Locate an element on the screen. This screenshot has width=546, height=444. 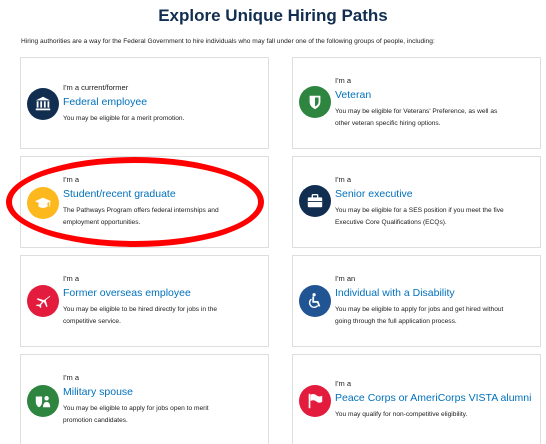
card-title-link: Veteran is located at coordinates (353, 95).